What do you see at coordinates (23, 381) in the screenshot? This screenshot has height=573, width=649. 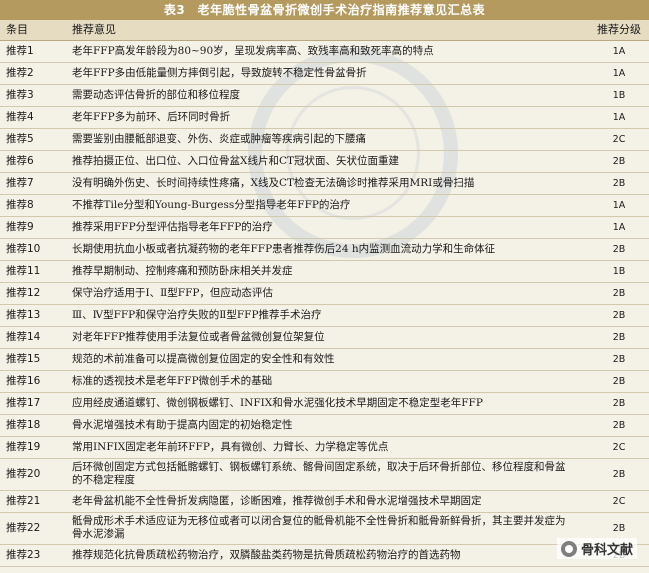 I see `row-id: 推荐16` at bounding box center [23, 381].